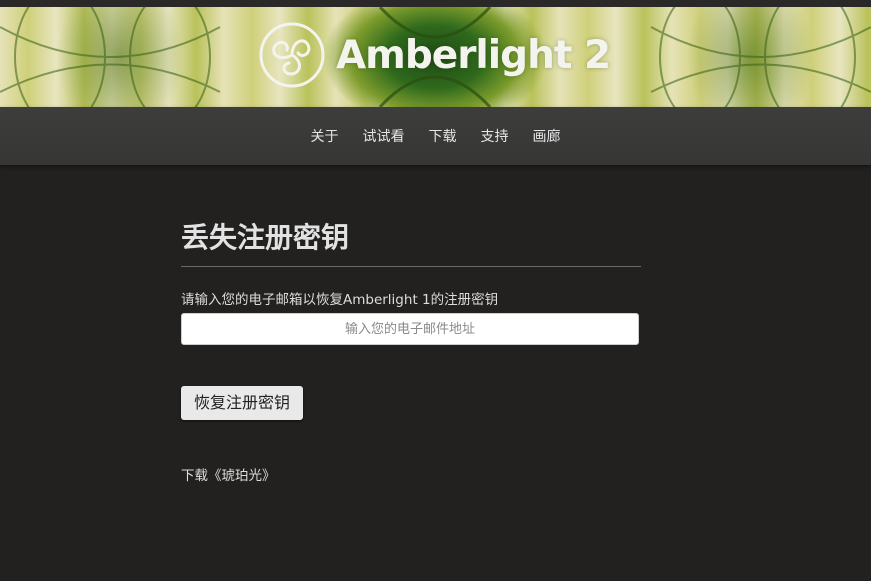 Image resolution: width=871 pixels, height=581 pixels. What do you see at coordinates (242, 403) in the screenshot?
I see `recover-key-button: 恢复注册密钥` at bounding box center [242, 403].